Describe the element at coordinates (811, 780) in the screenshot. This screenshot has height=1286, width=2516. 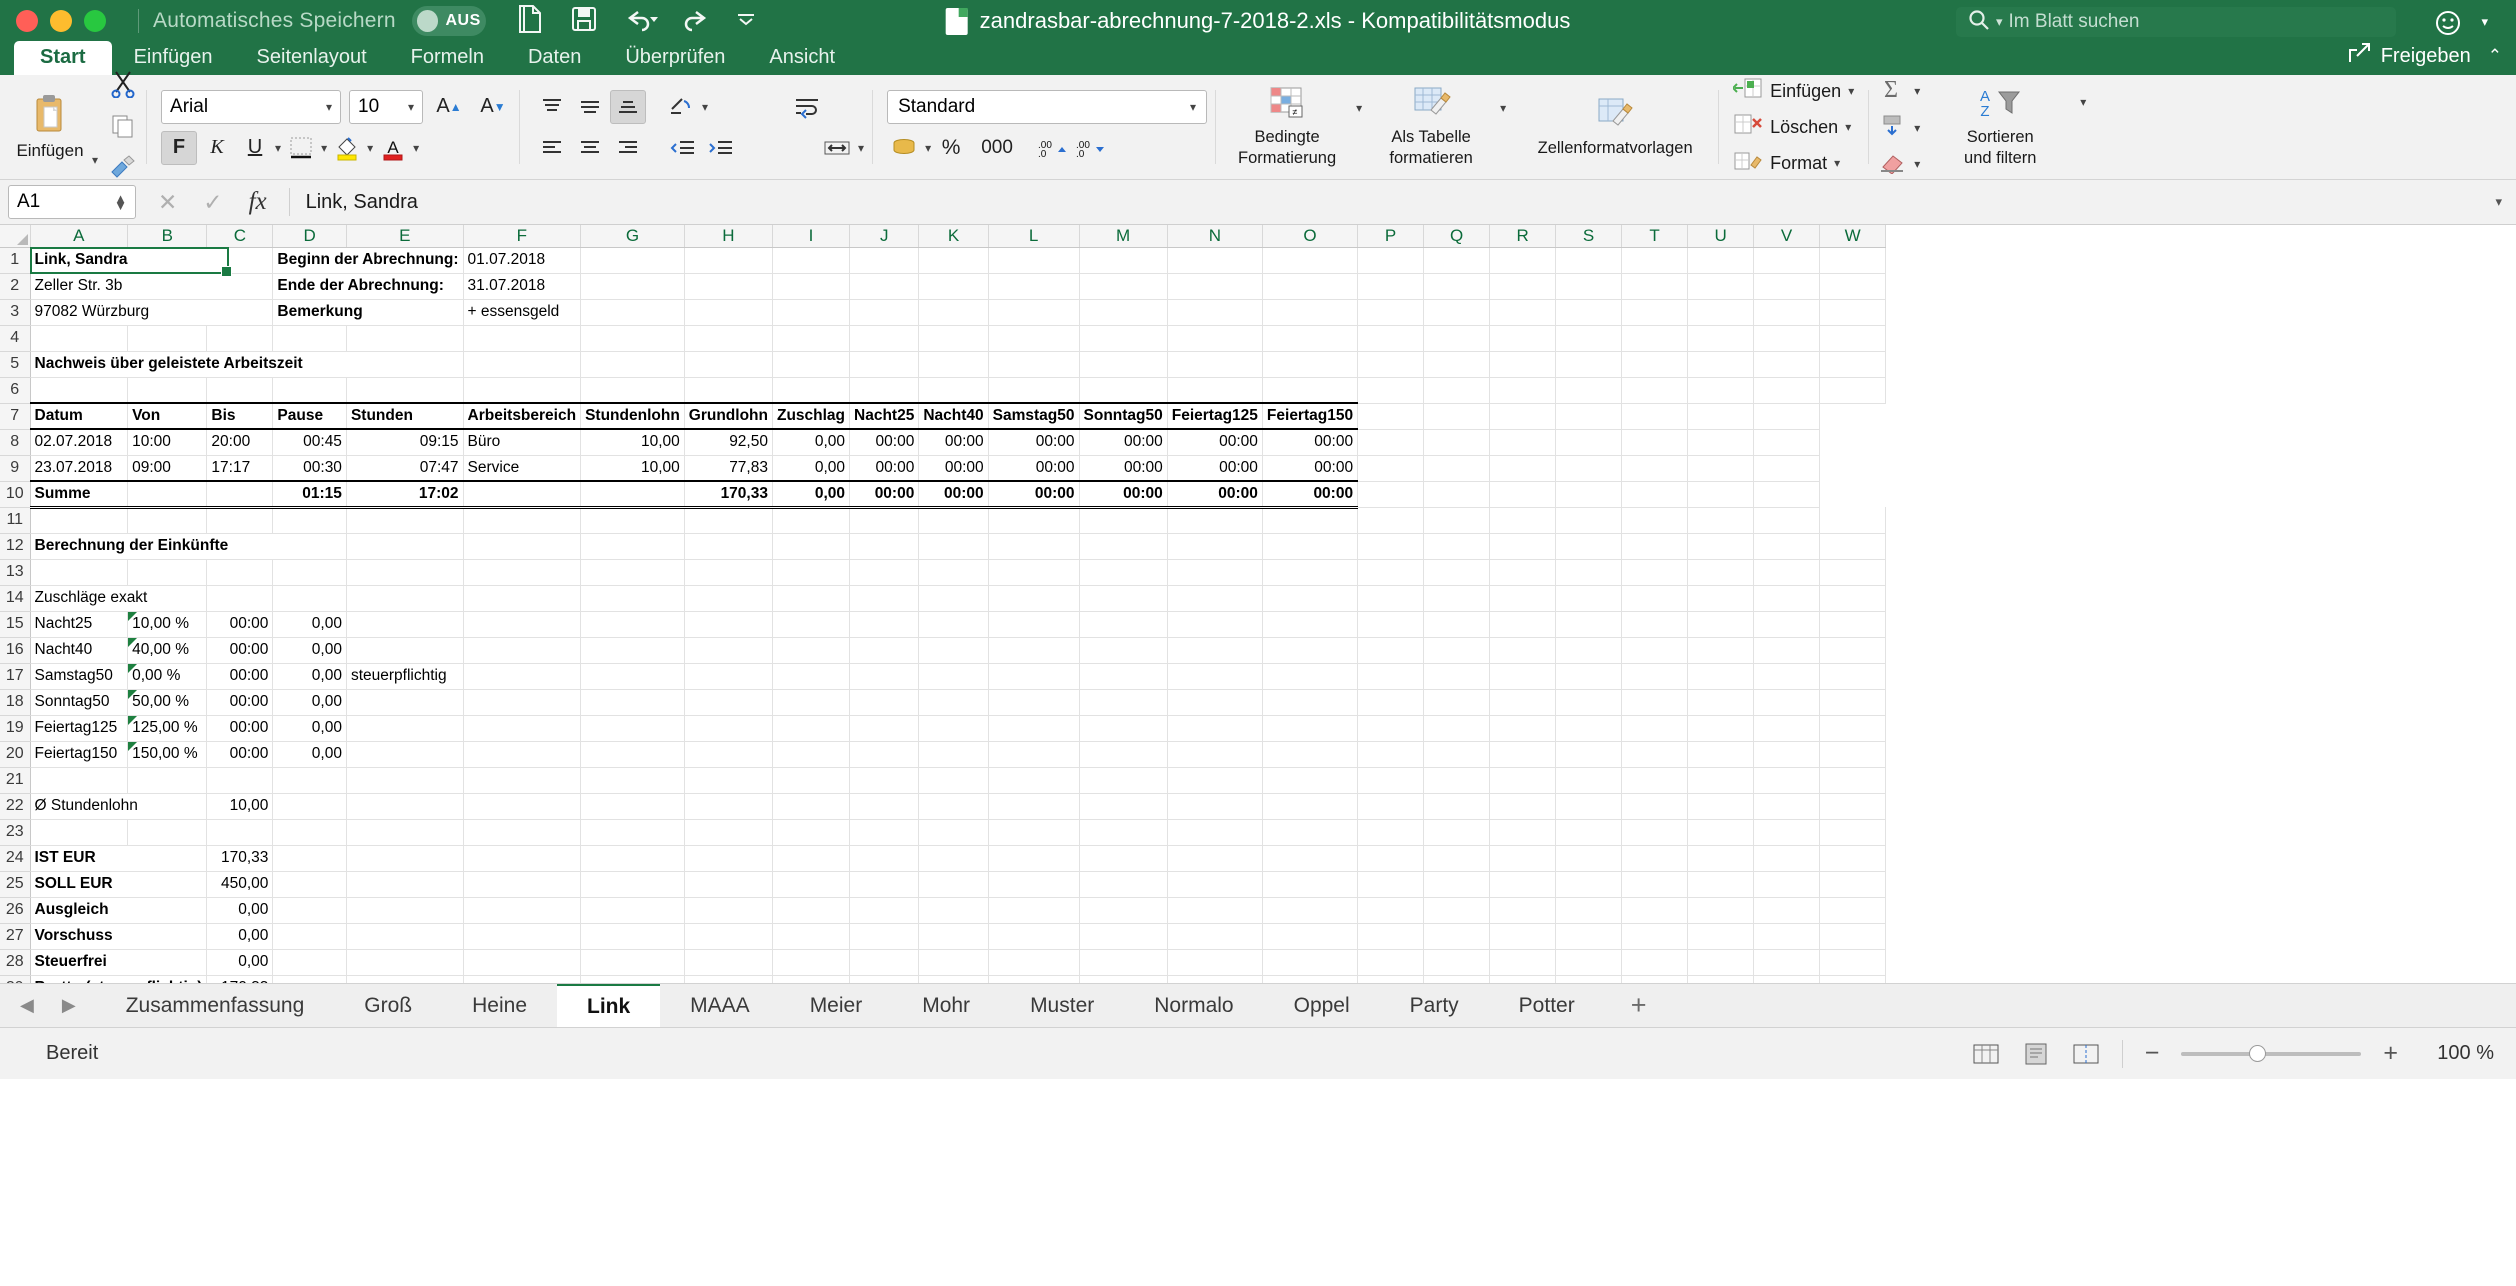
I see `cell-I21` at that location.